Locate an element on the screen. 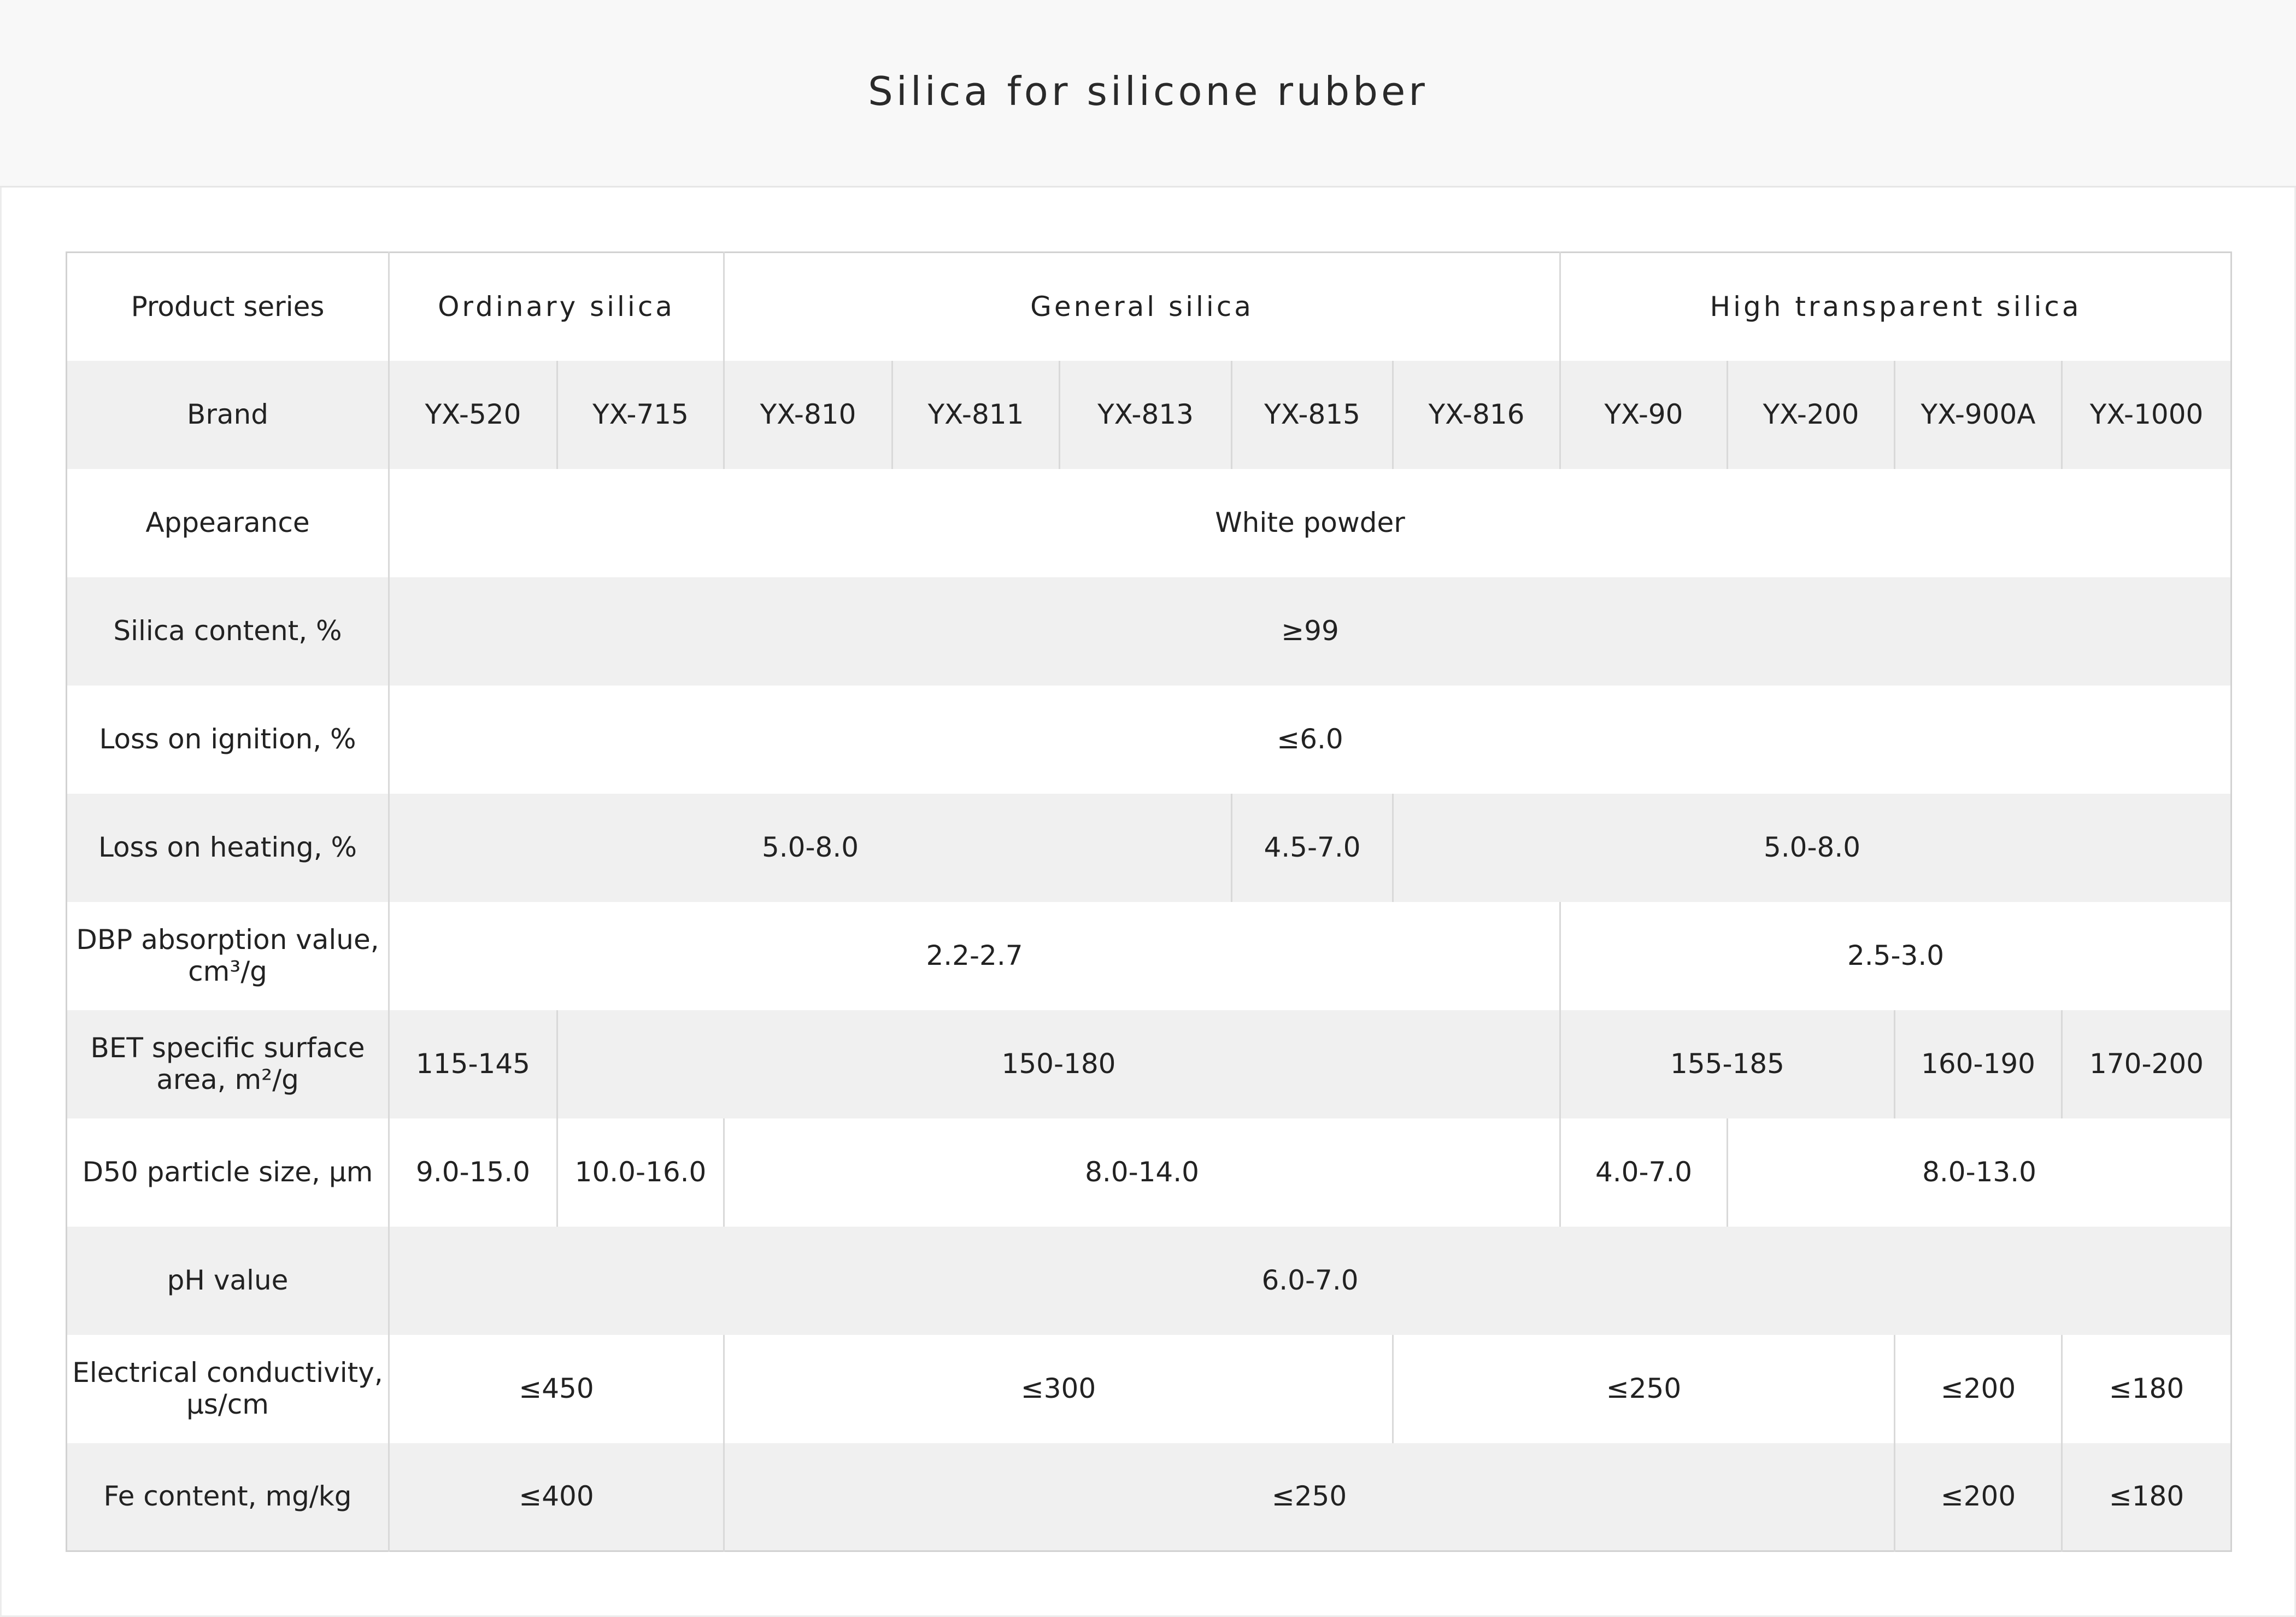 Image resolution: width=2296 pixels, height=1617 pixels. row-label: pH value is located at coordinates (228, 1280).